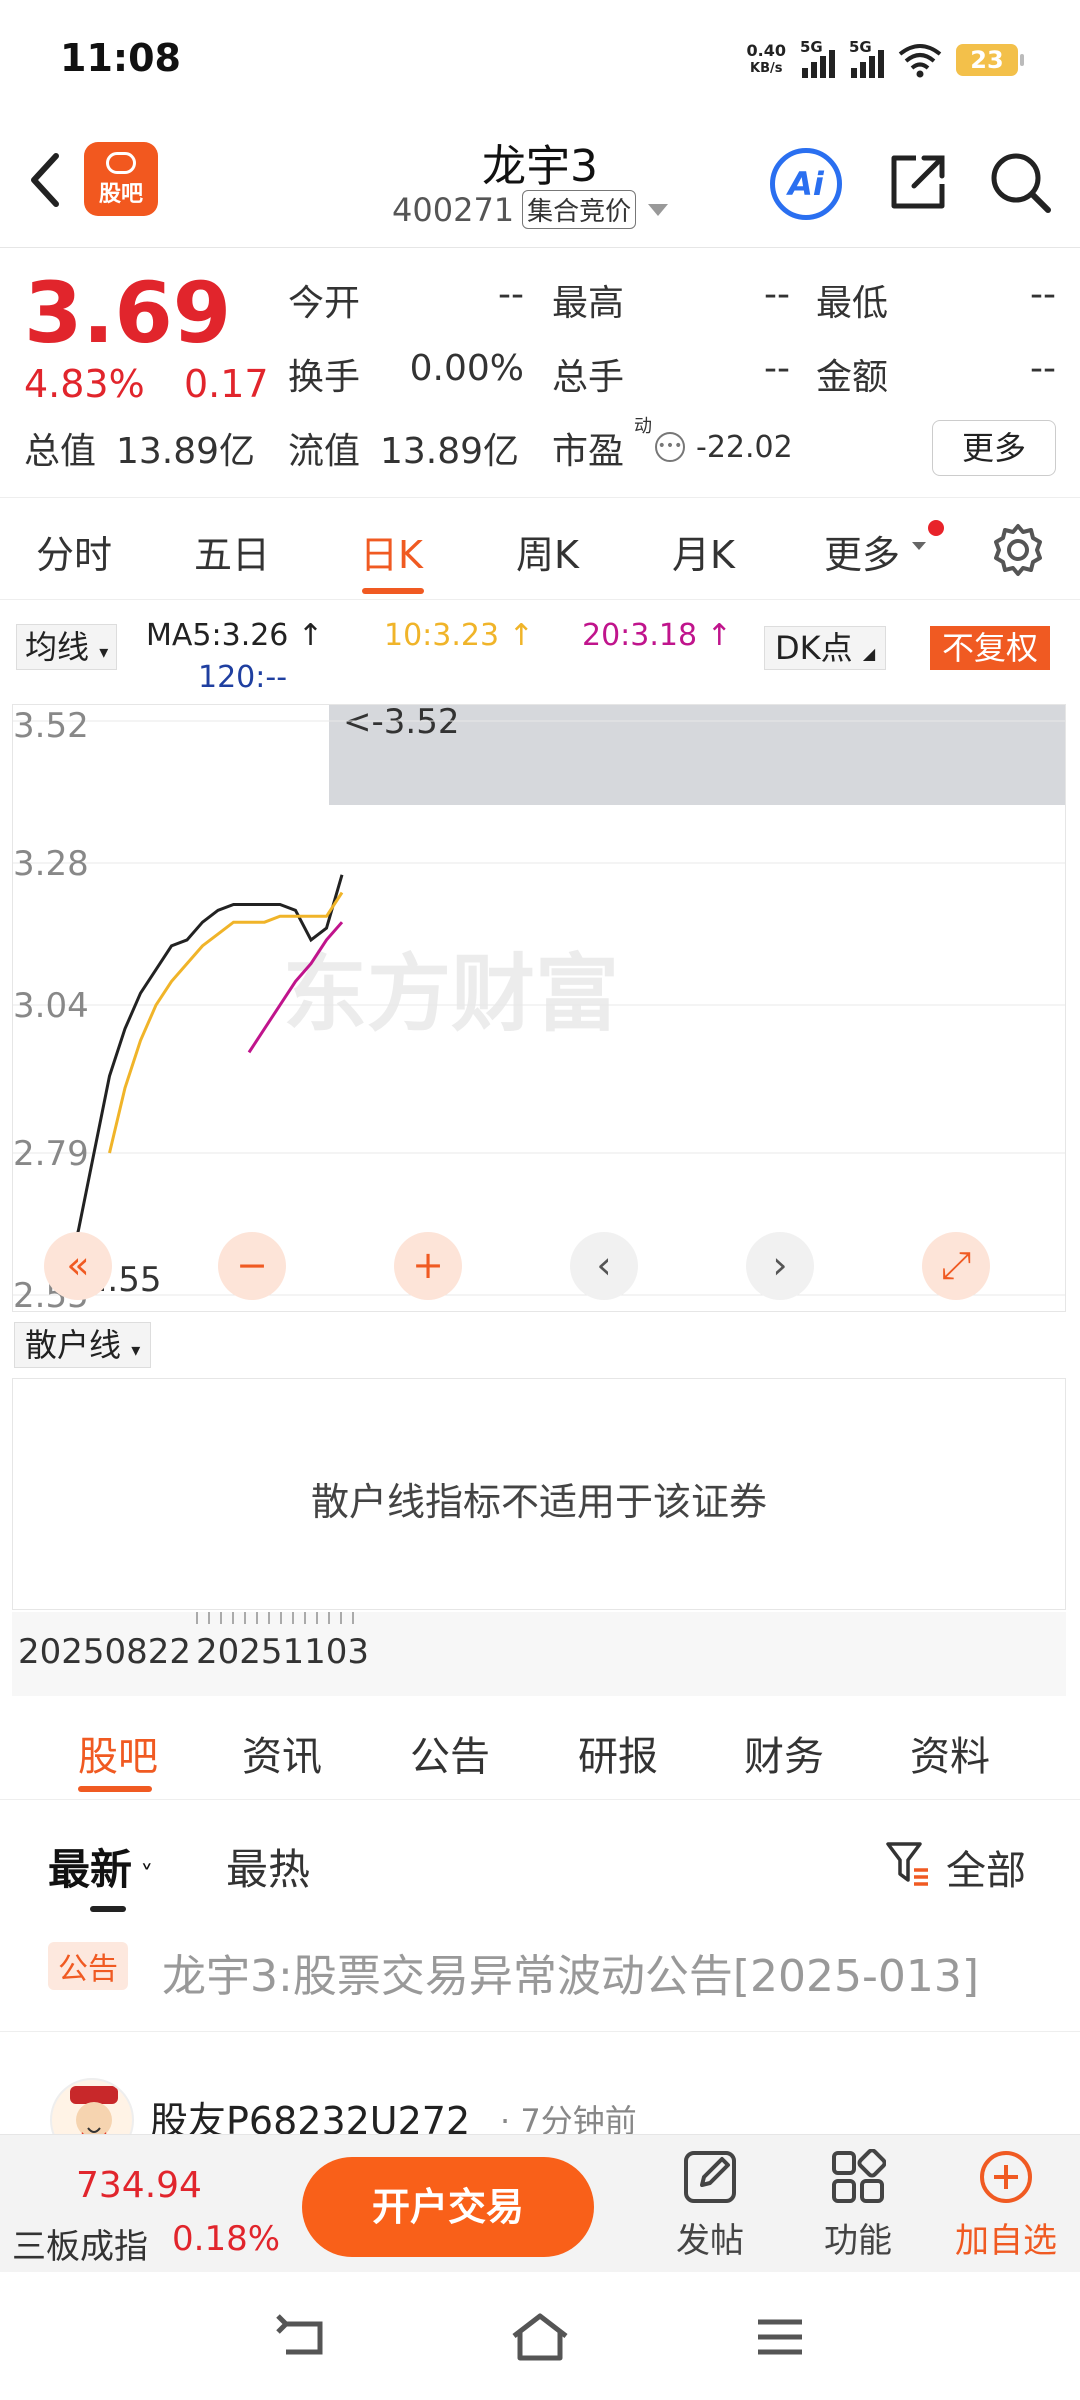  Describe the element at coordinates (235, 635) in the screenshot. I see `ma5-value: MA5:3.26 ↑` at that location.